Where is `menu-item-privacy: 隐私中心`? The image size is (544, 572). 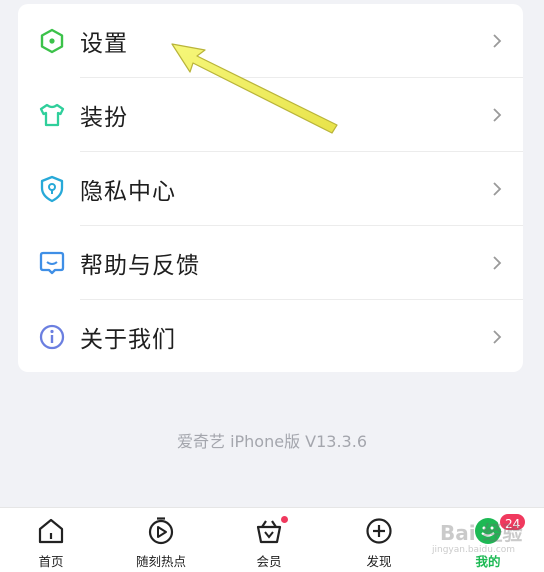 menu-item-privacy: 隐私中心 is located at coordinates (270, 189).